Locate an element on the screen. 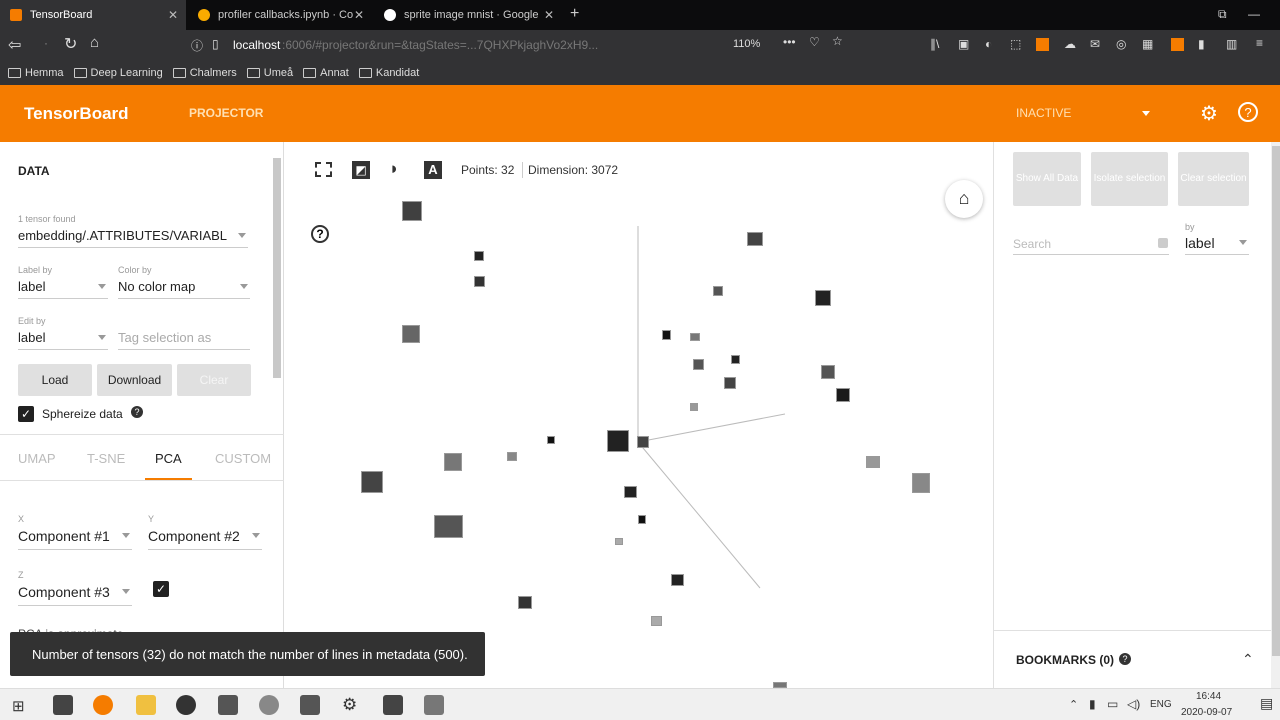  load-button: Load is located at coordinates (55, 380).